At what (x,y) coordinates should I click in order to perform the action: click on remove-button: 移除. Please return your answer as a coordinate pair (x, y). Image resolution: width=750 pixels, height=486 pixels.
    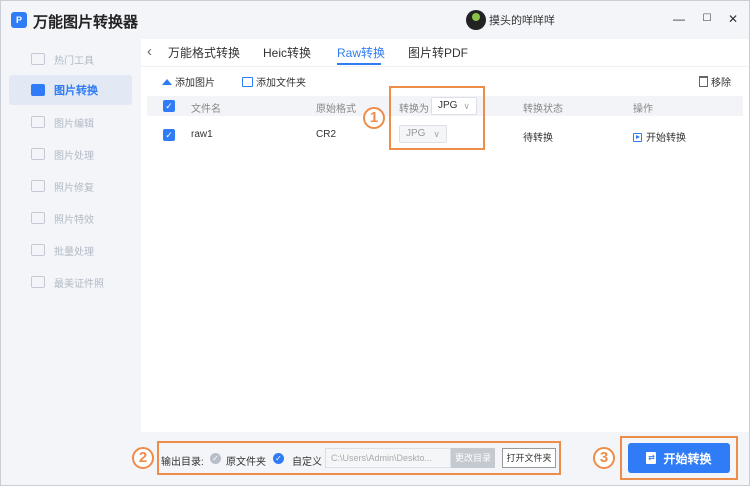
    Looking at the image, I should click on (715, 81).